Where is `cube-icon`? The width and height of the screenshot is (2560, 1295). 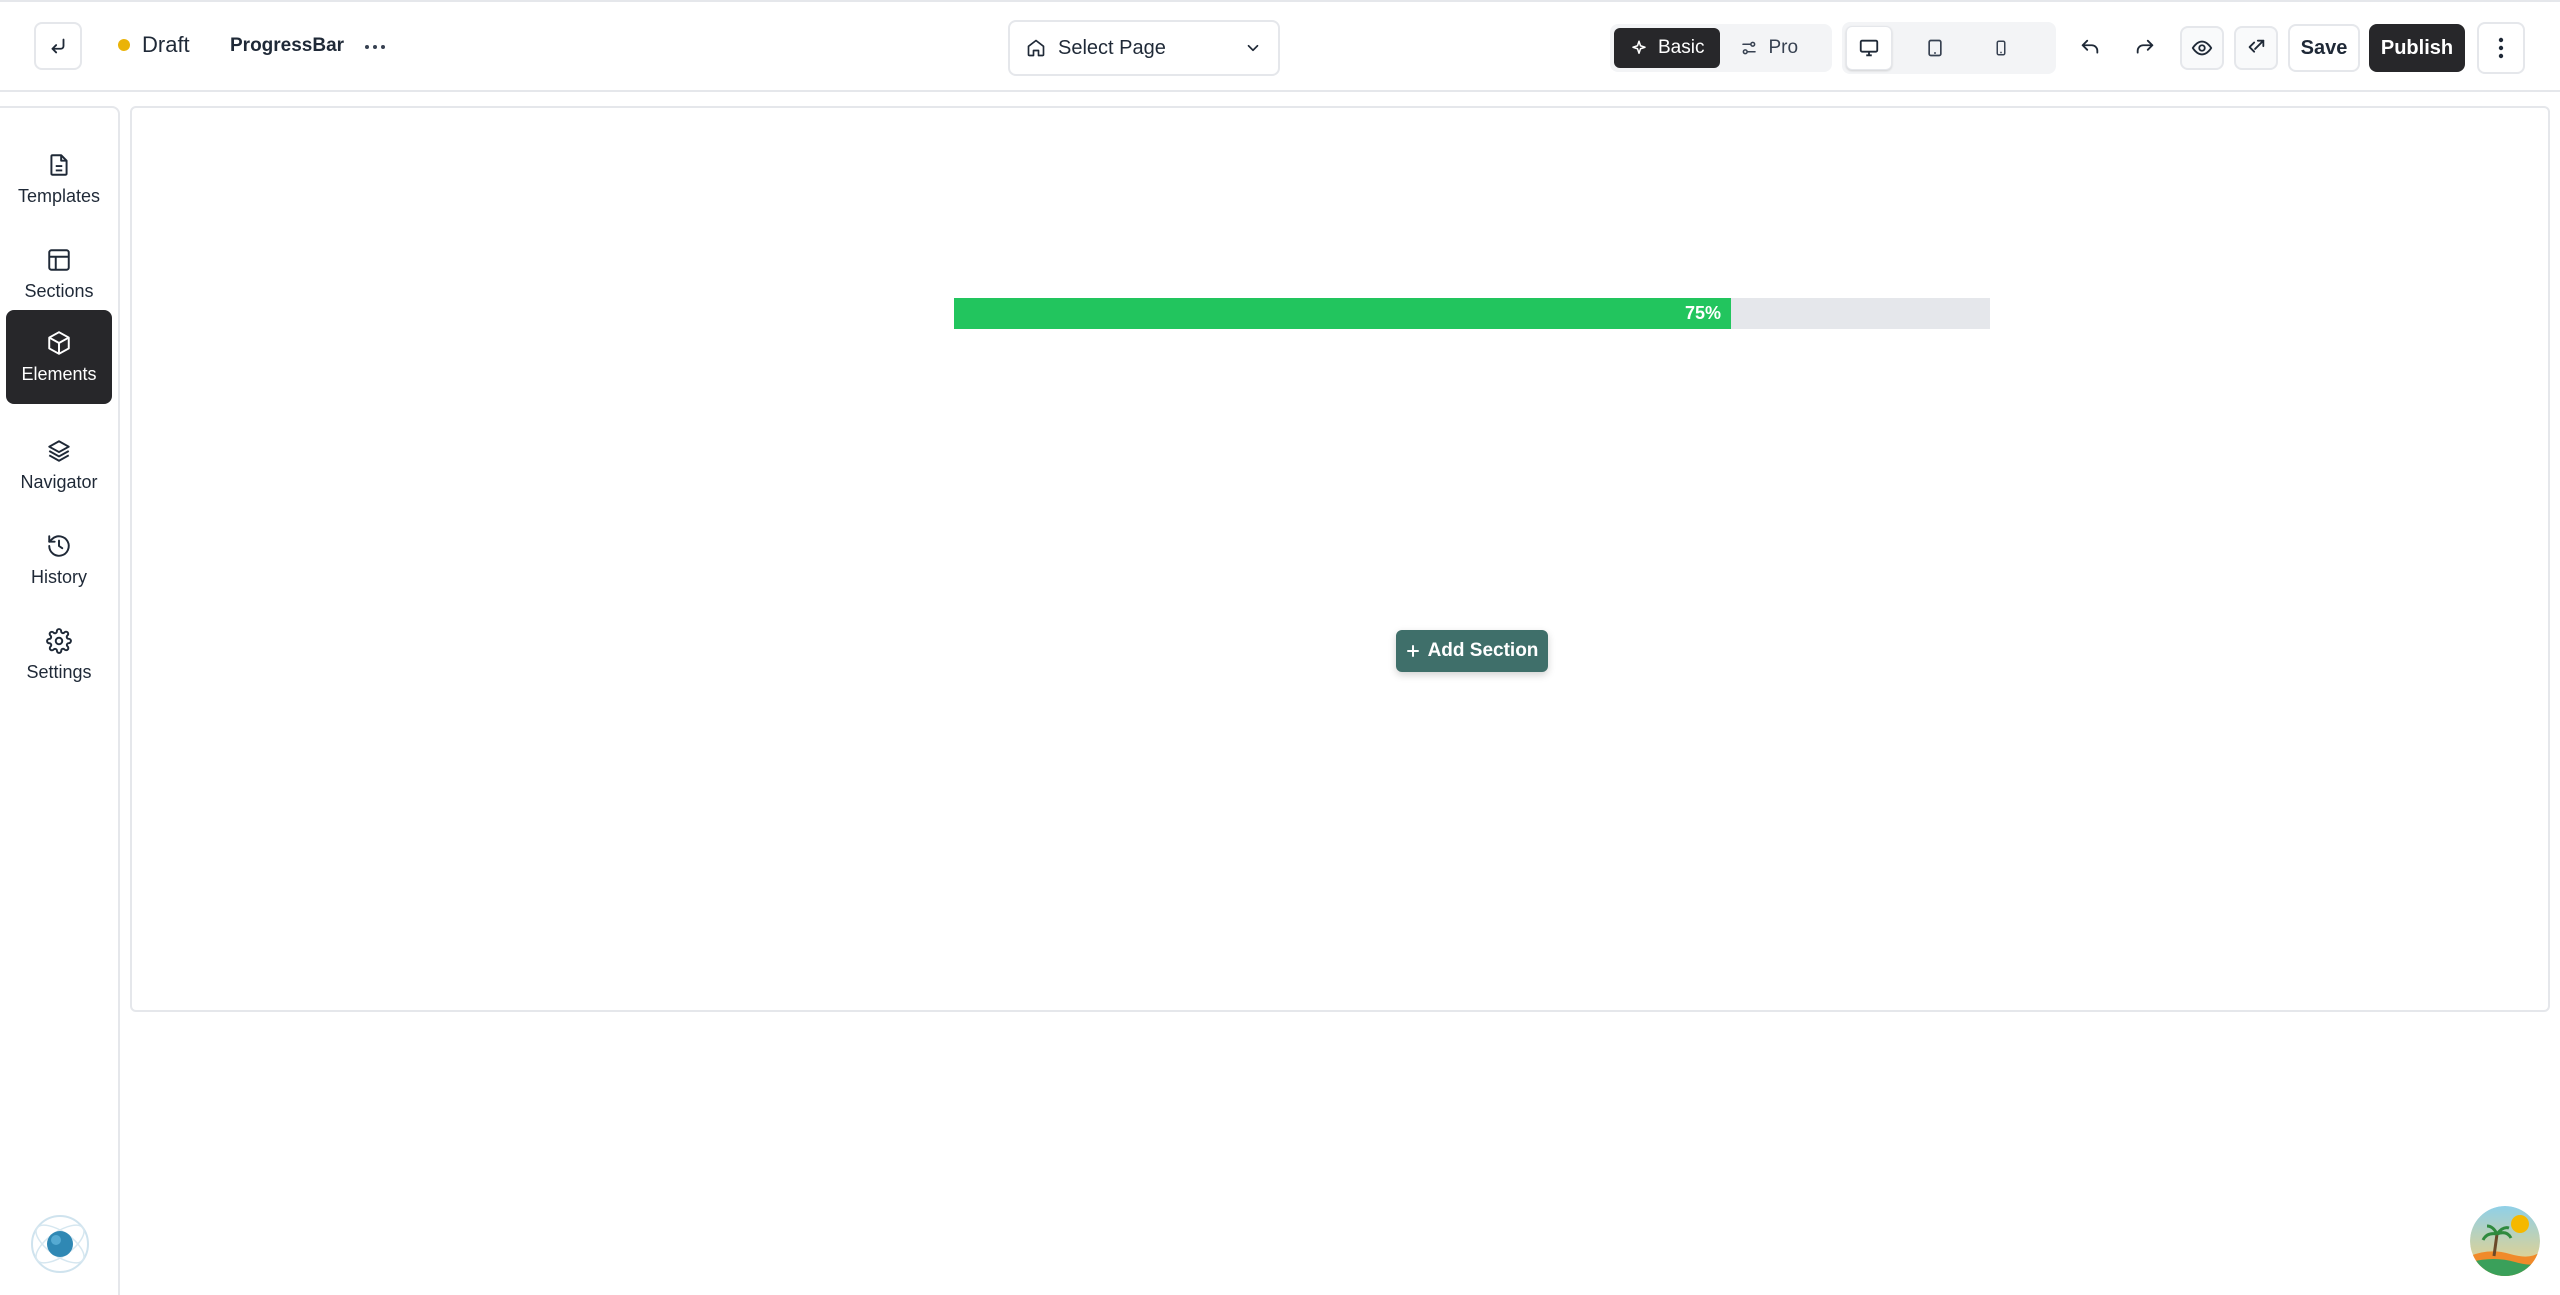
cube-icon is located at coordinates (59, 343).